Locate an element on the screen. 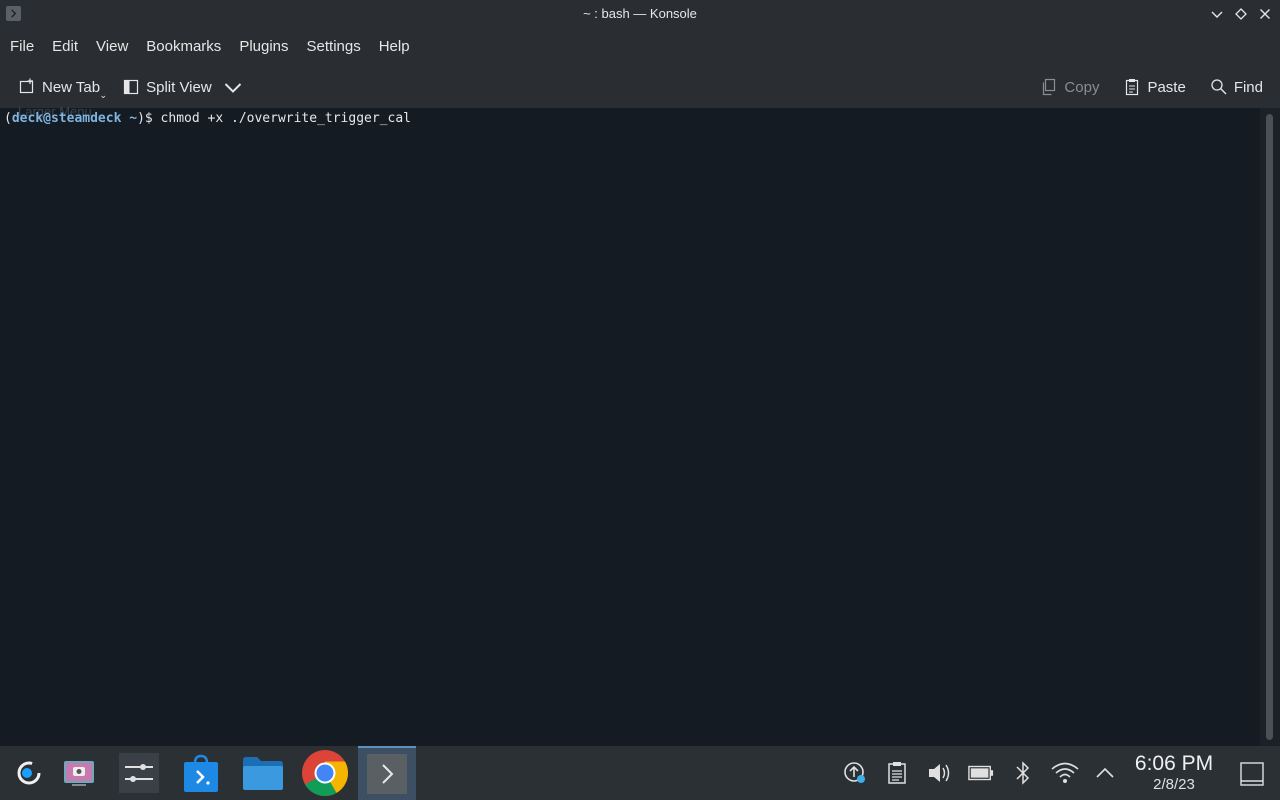 Image resolution: width=1280 pixels, height=800 pixels. menu-view: View is located at coordinates (112, 47).